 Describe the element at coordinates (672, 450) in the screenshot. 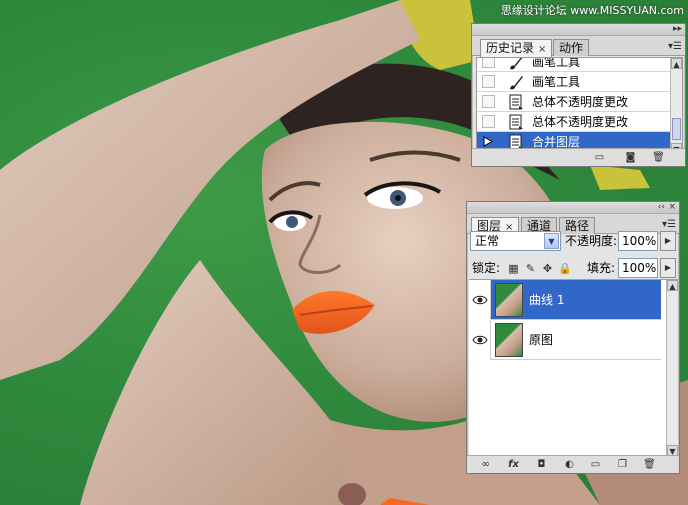

I see `scroll-down-icon: ▼` at that location.